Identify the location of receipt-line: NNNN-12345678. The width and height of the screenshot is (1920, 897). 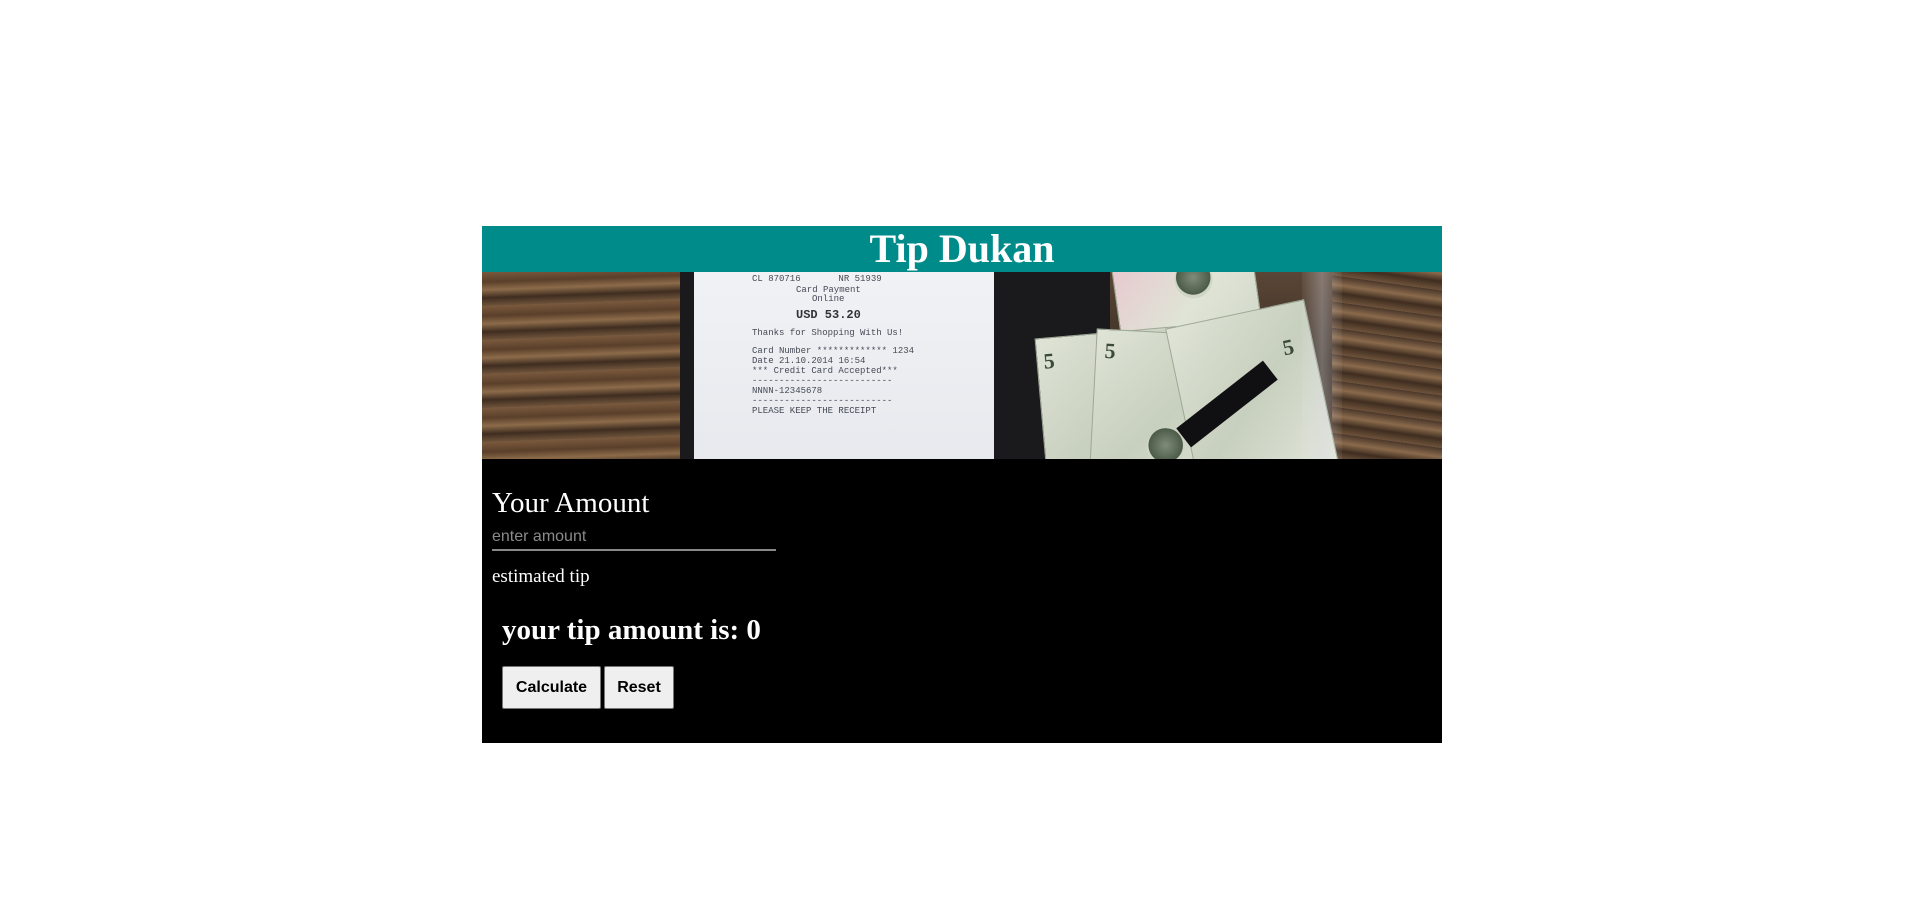
(787, 391).